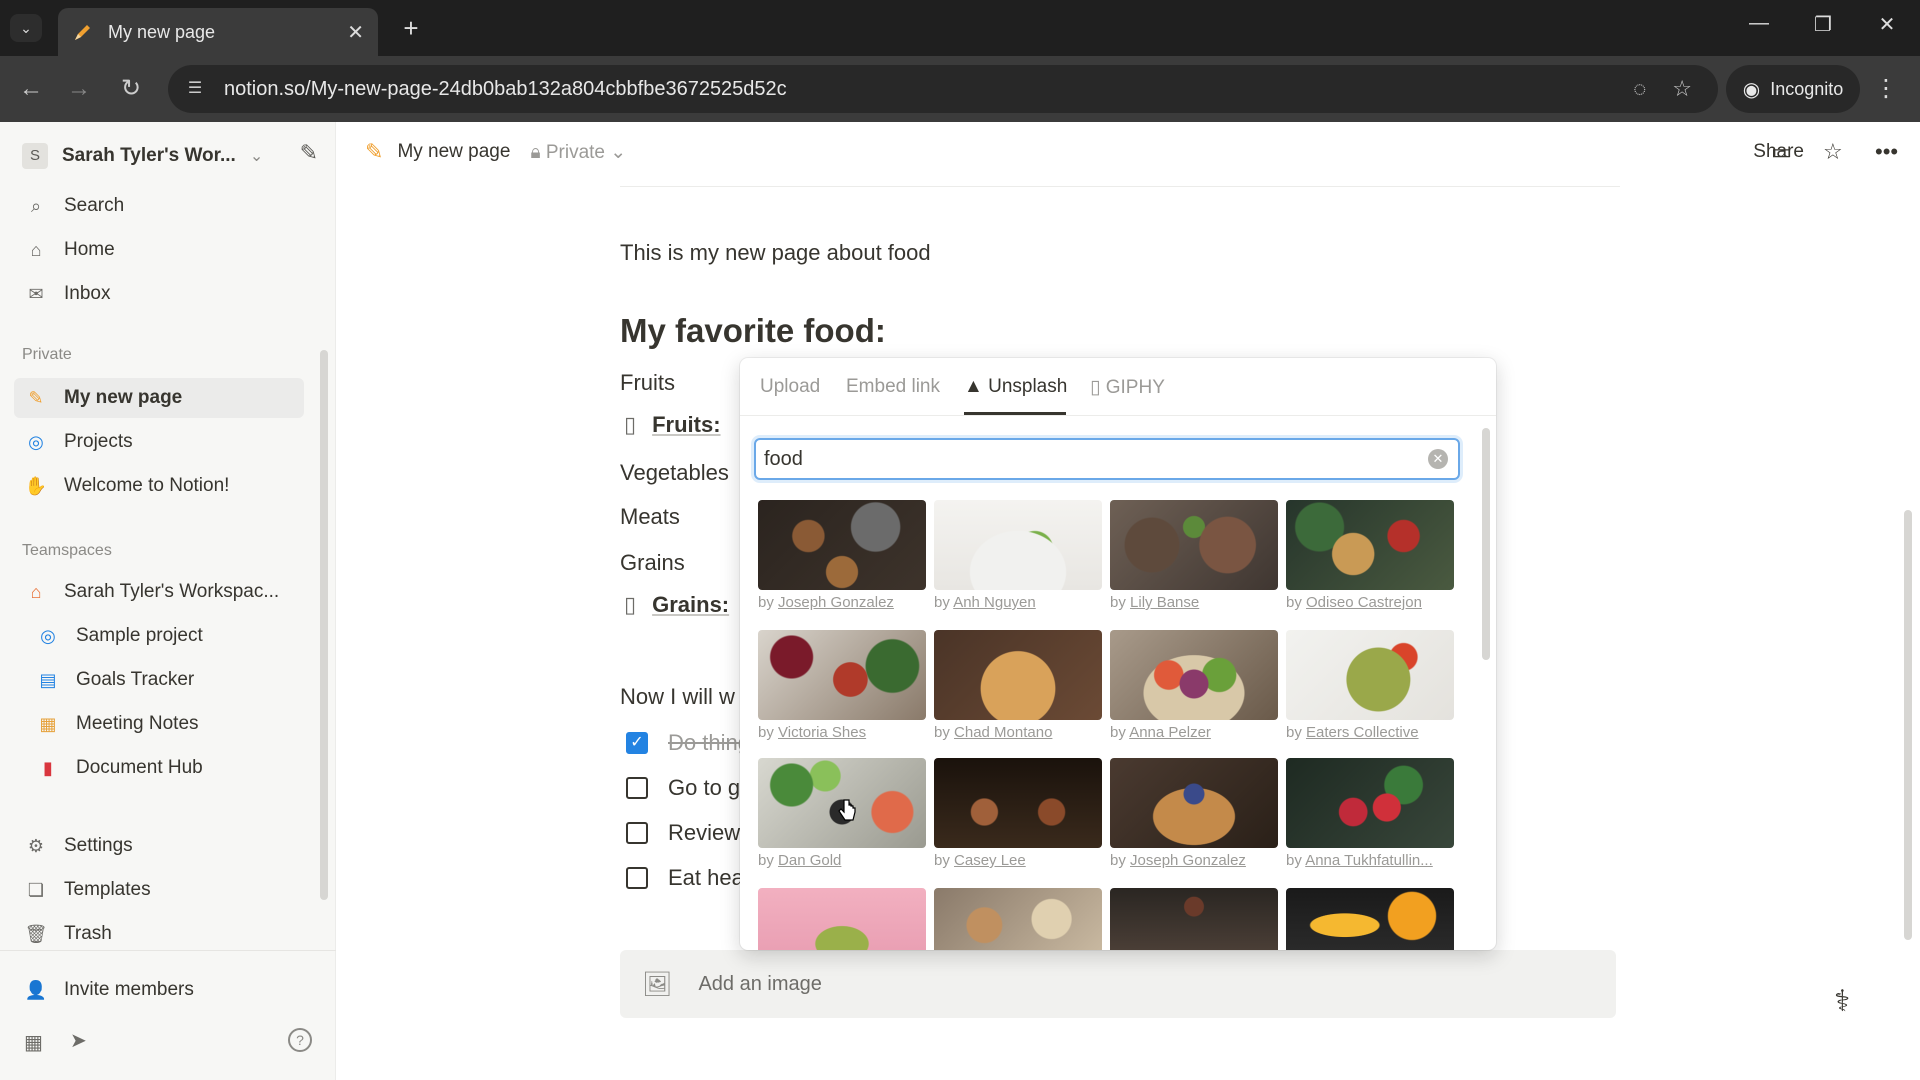  What do you see at coordinates (159, 990) in the screenshot?
I see `invite-members-button: 👤 Invite members` at bounding box center [159, 990].